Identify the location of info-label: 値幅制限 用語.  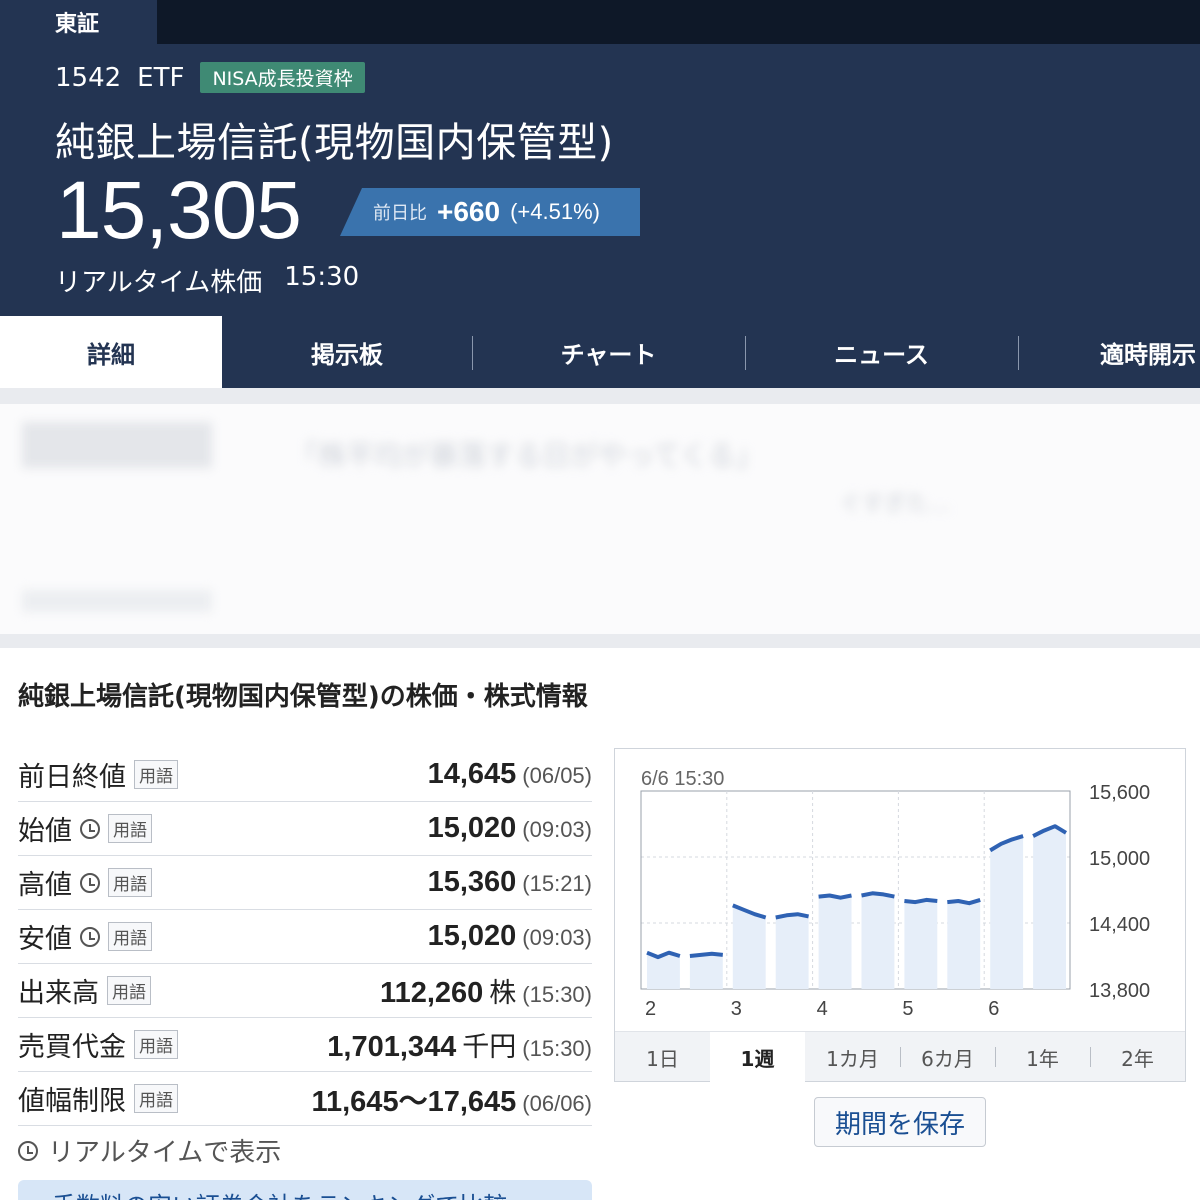
(98, 1098).